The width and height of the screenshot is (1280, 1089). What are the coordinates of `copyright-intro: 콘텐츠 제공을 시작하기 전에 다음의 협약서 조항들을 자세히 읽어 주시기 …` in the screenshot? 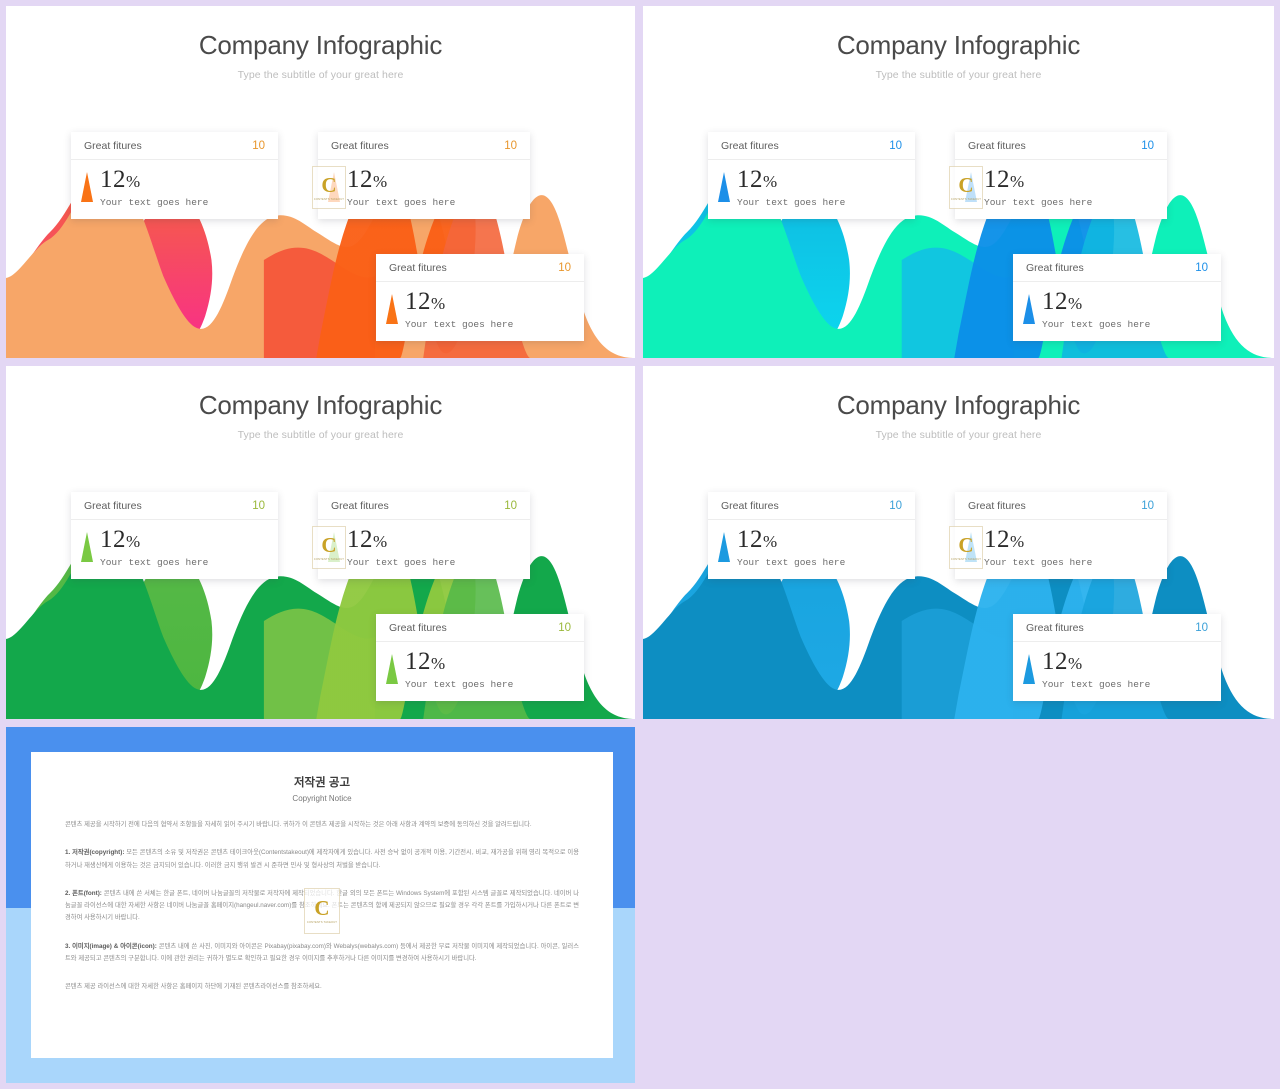 It's located at (298, 824).